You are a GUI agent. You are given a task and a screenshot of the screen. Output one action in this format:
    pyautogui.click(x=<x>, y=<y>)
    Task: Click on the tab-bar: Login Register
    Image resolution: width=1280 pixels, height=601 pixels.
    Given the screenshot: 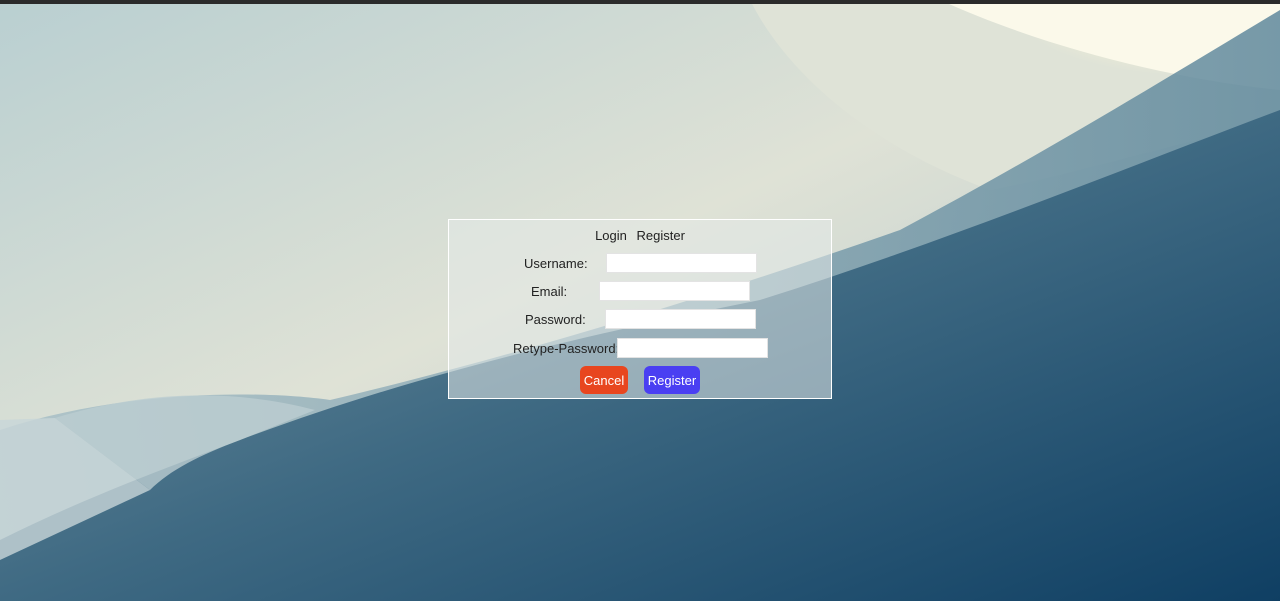 What is the action you would take?
    pyautogui.click(x=640, y=235)
    